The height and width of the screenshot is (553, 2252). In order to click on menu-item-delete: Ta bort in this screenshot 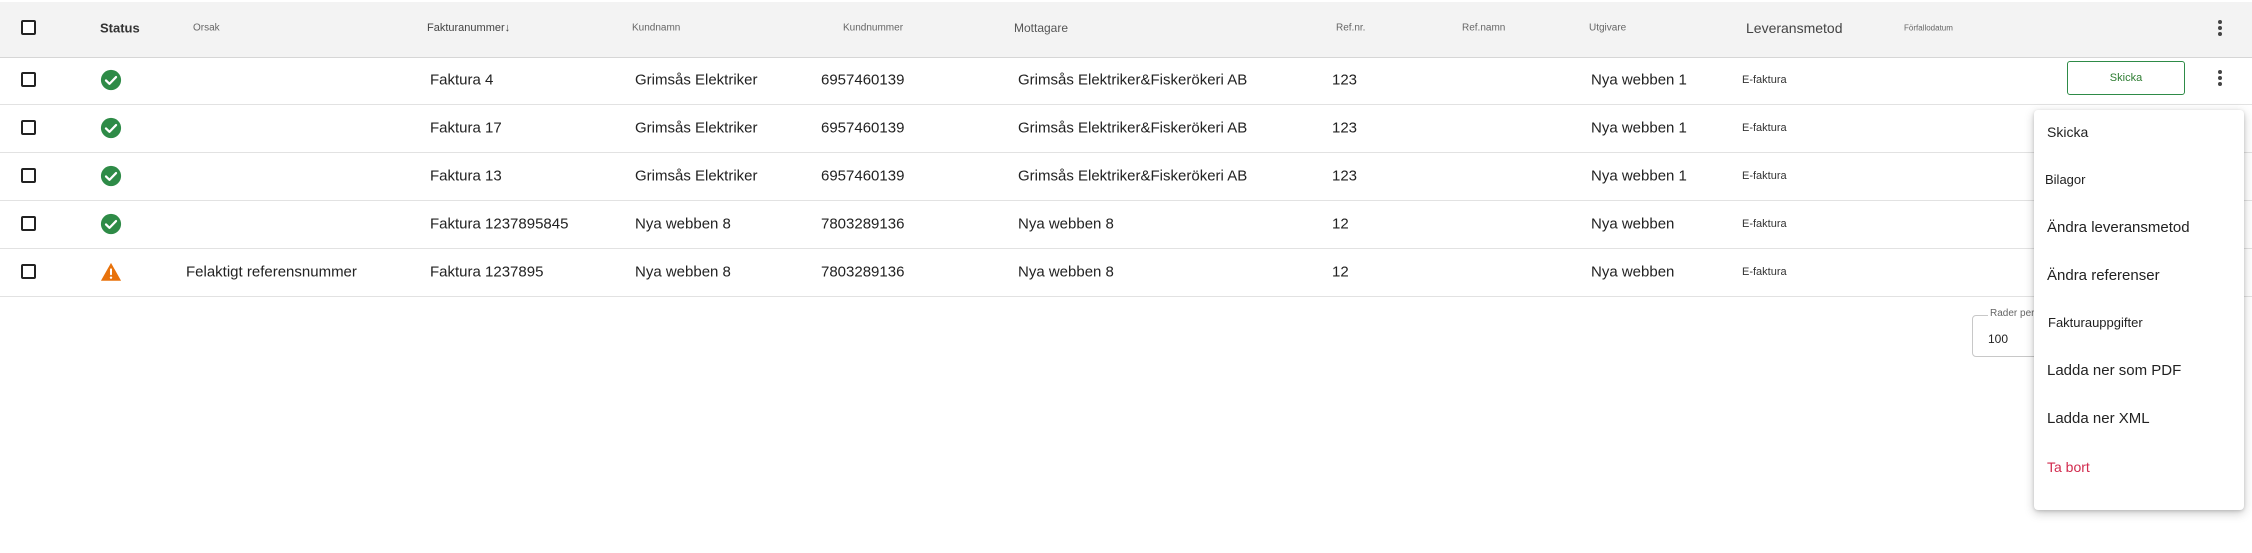, I will do `click(2139, 467)`.